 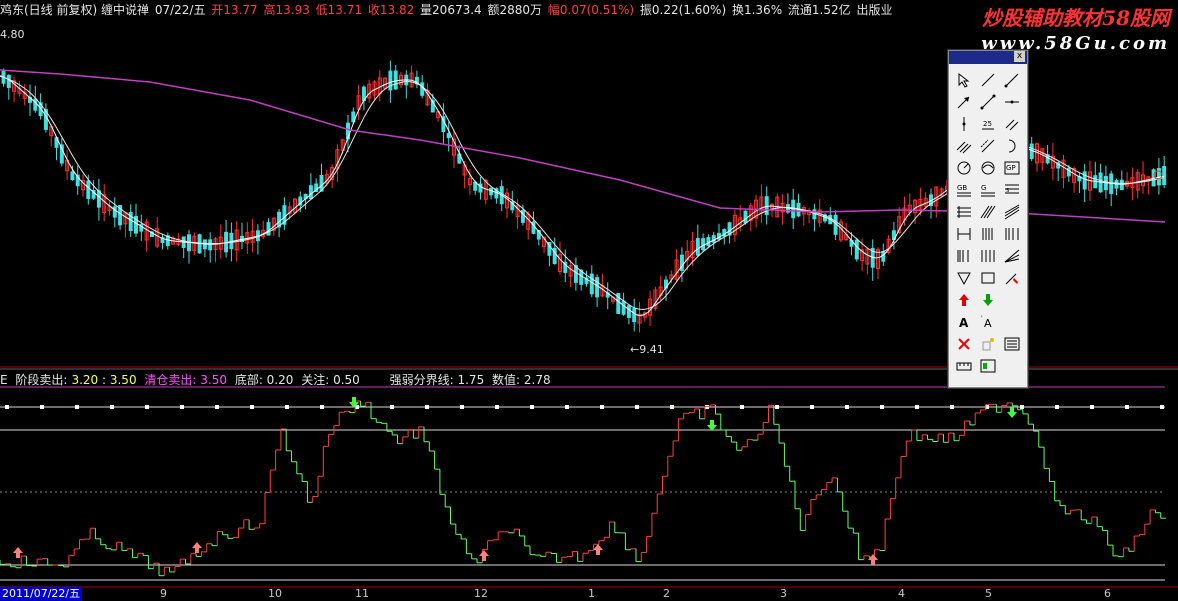 What do you see at coordinates (1012, 234) in the screenshot?
I see `time-zone-icon` at bounding box center [1012, 234].